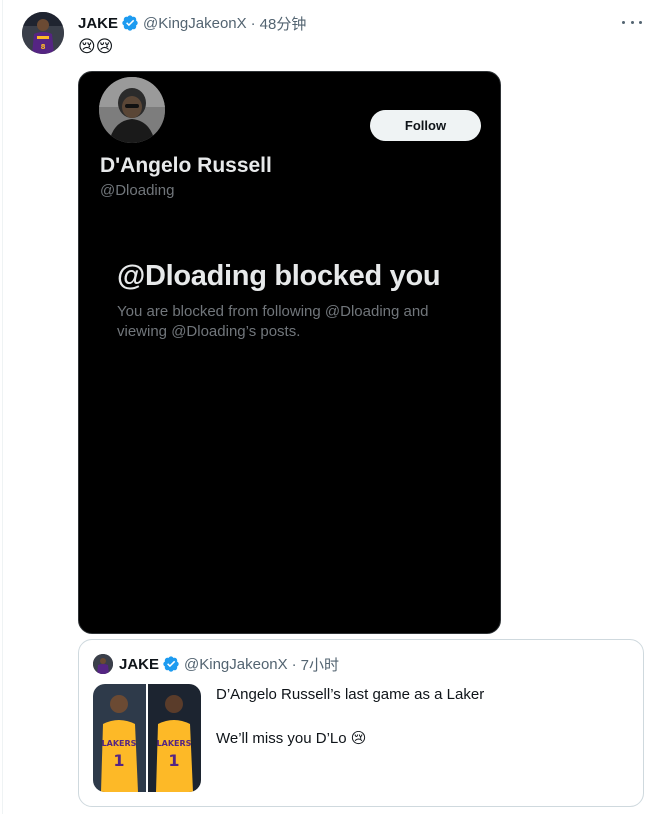 This screenshot has width=660, height=814. Describe the element at coordinates (186, 165) in the screenshot. I see `profile-name: D'Angelo Russell` at that location.